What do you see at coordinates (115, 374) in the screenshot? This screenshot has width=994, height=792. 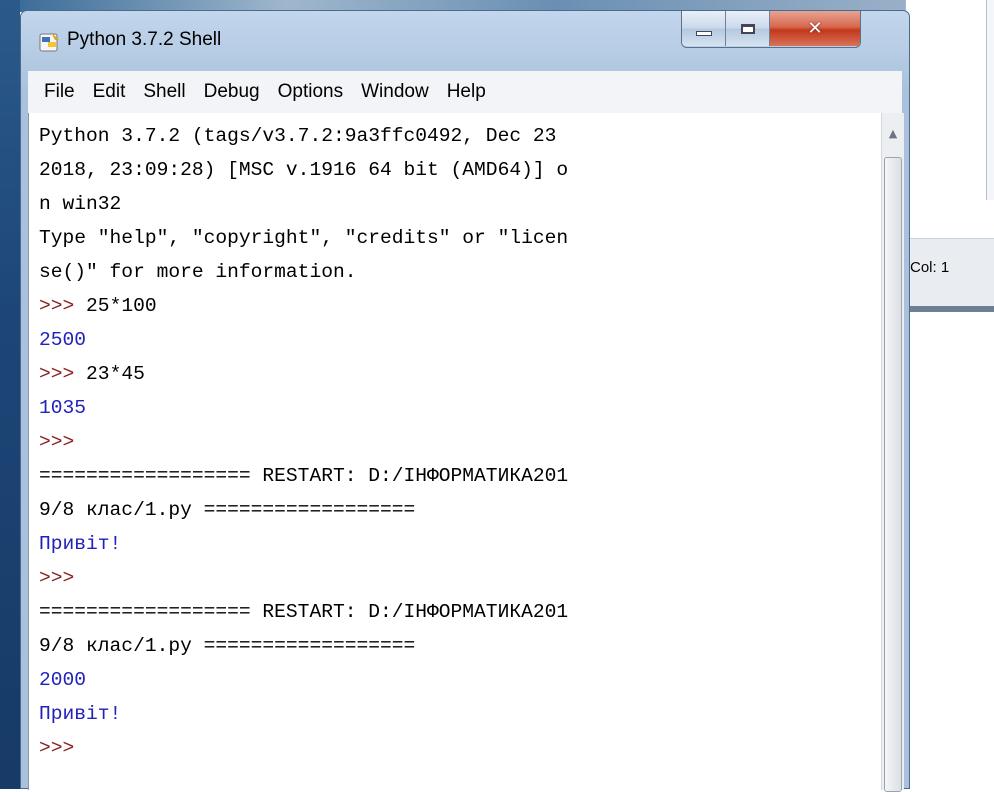 I see `shell-input-text: 23*45` at bounding box center [115, 374].